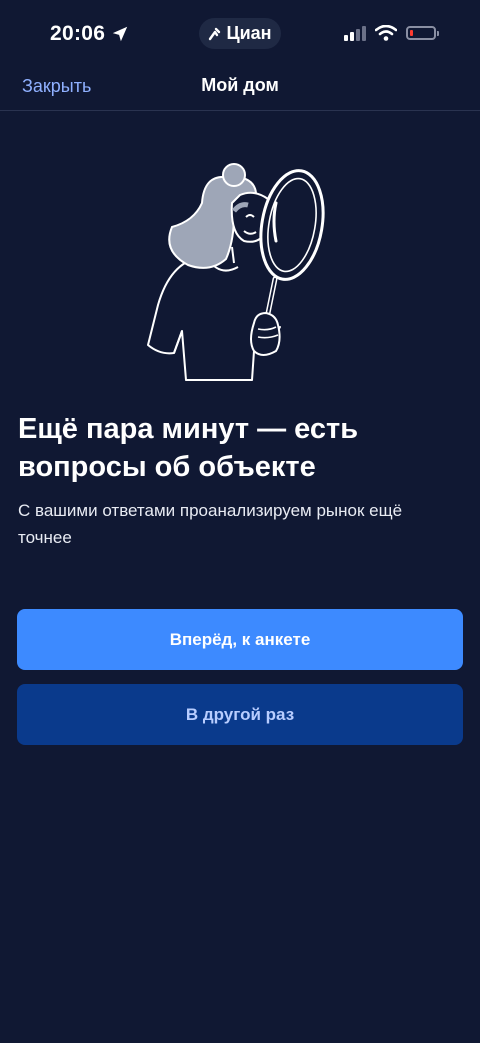 The height and width of the screenshot is (1043, 480). Describe the element at coordinates (249, 33) in the screenshot. I see `app-pill-label: Циан` at that location.